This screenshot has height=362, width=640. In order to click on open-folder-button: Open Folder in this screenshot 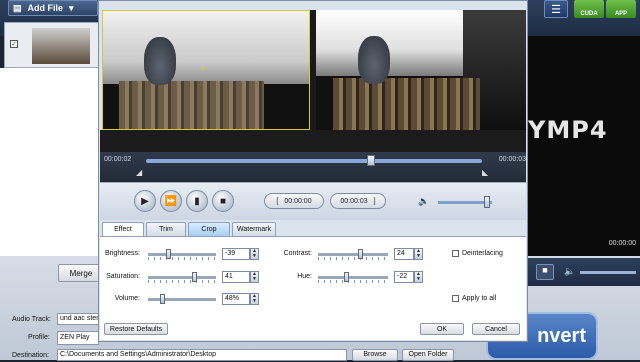, I will do `click(428, 355)`.